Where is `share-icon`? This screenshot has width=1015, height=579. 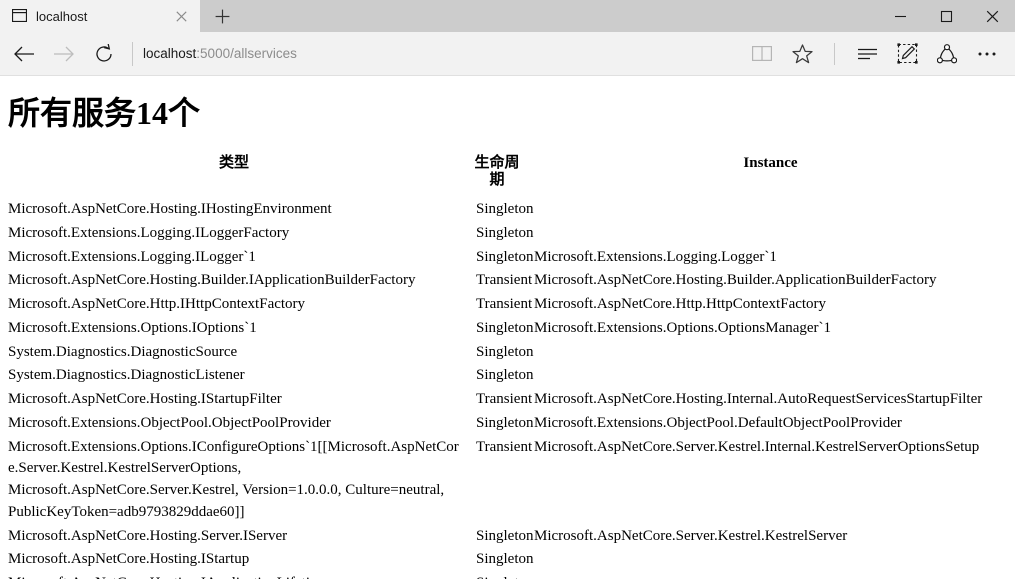 share-icon is located at coordinates (947, 54).